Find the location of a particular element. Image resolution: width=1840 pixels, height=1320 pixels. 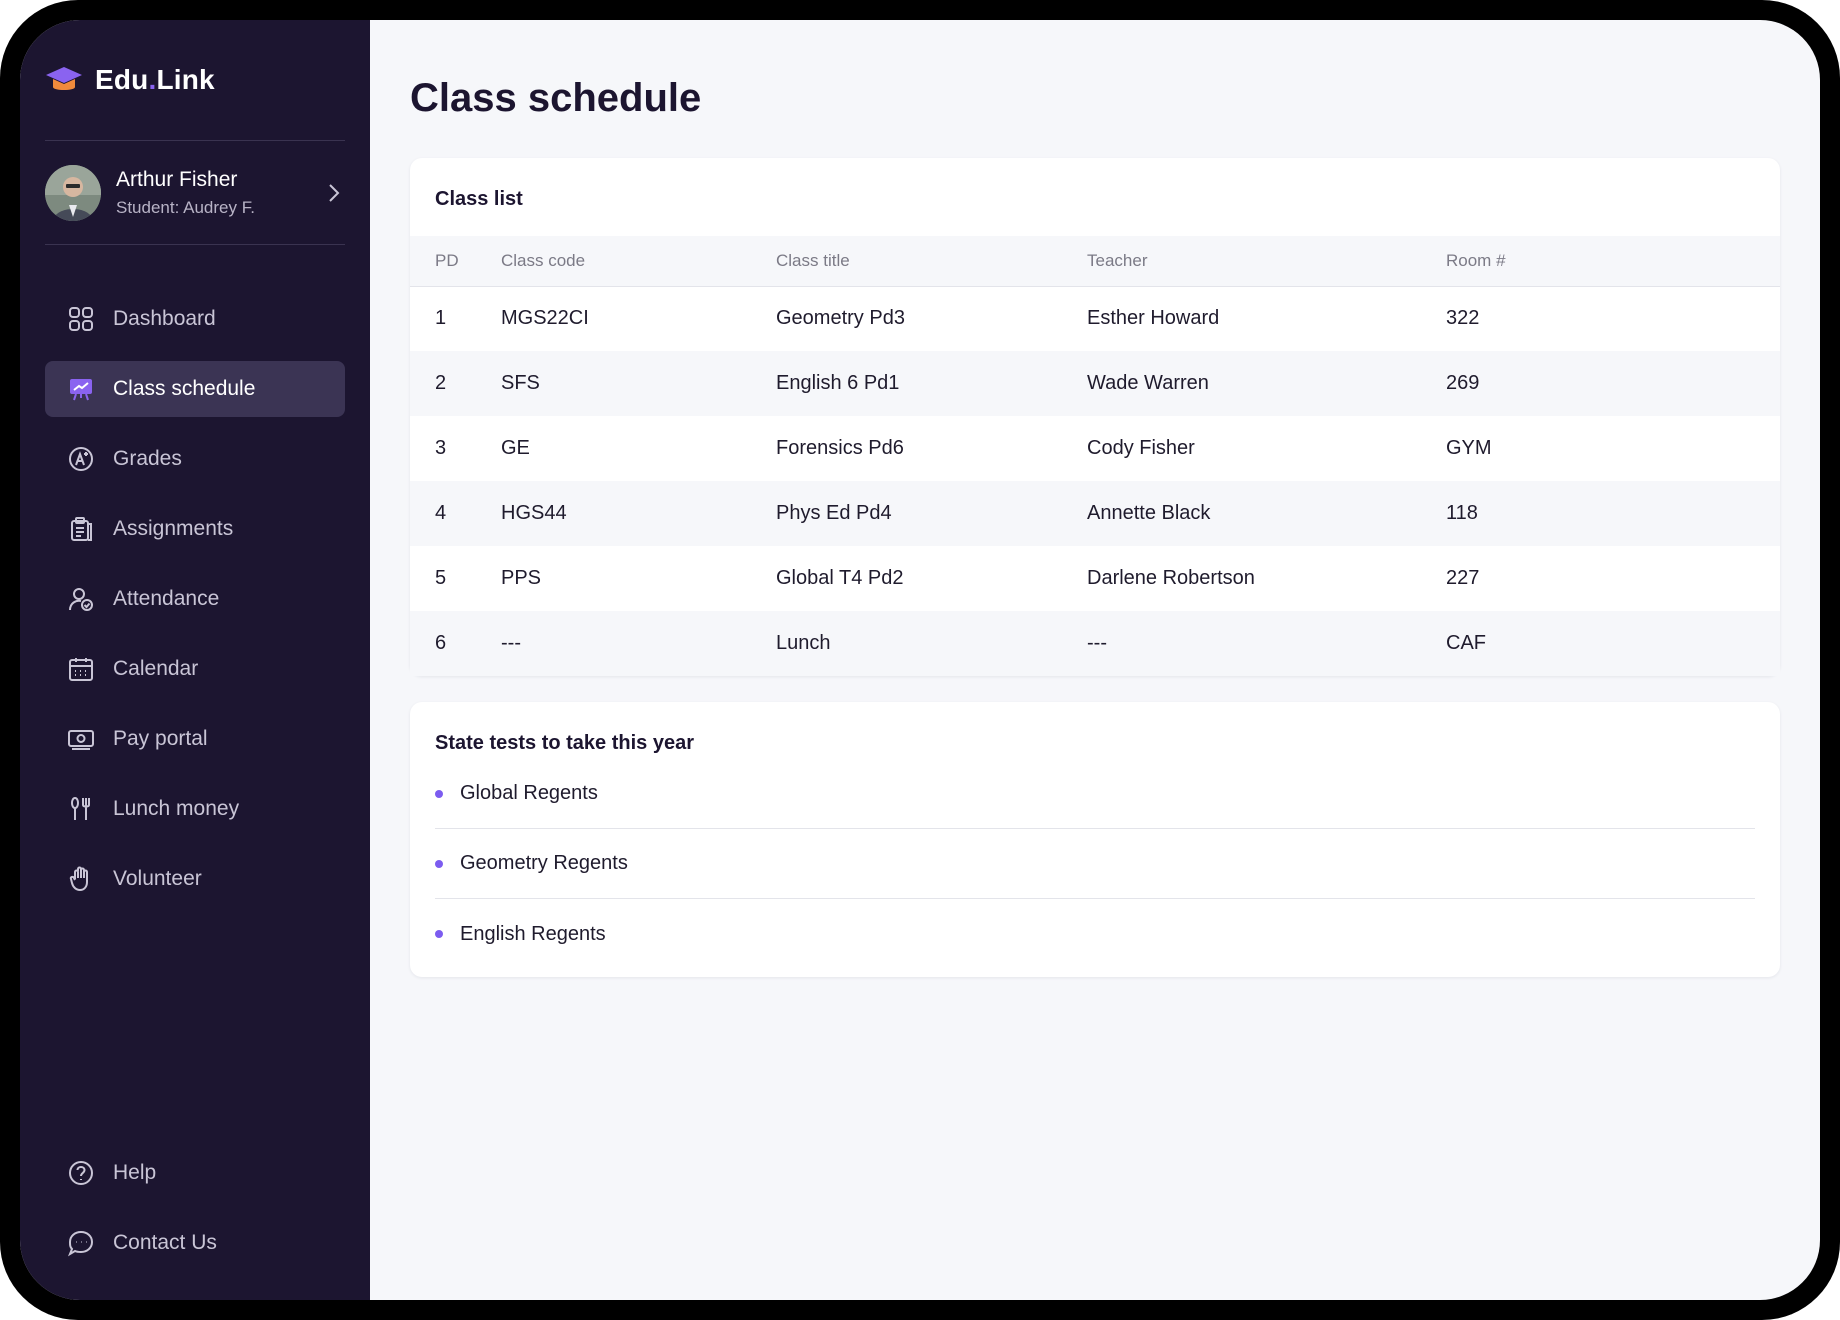

list-item: English Regents is located at coordinates (1095, 934).